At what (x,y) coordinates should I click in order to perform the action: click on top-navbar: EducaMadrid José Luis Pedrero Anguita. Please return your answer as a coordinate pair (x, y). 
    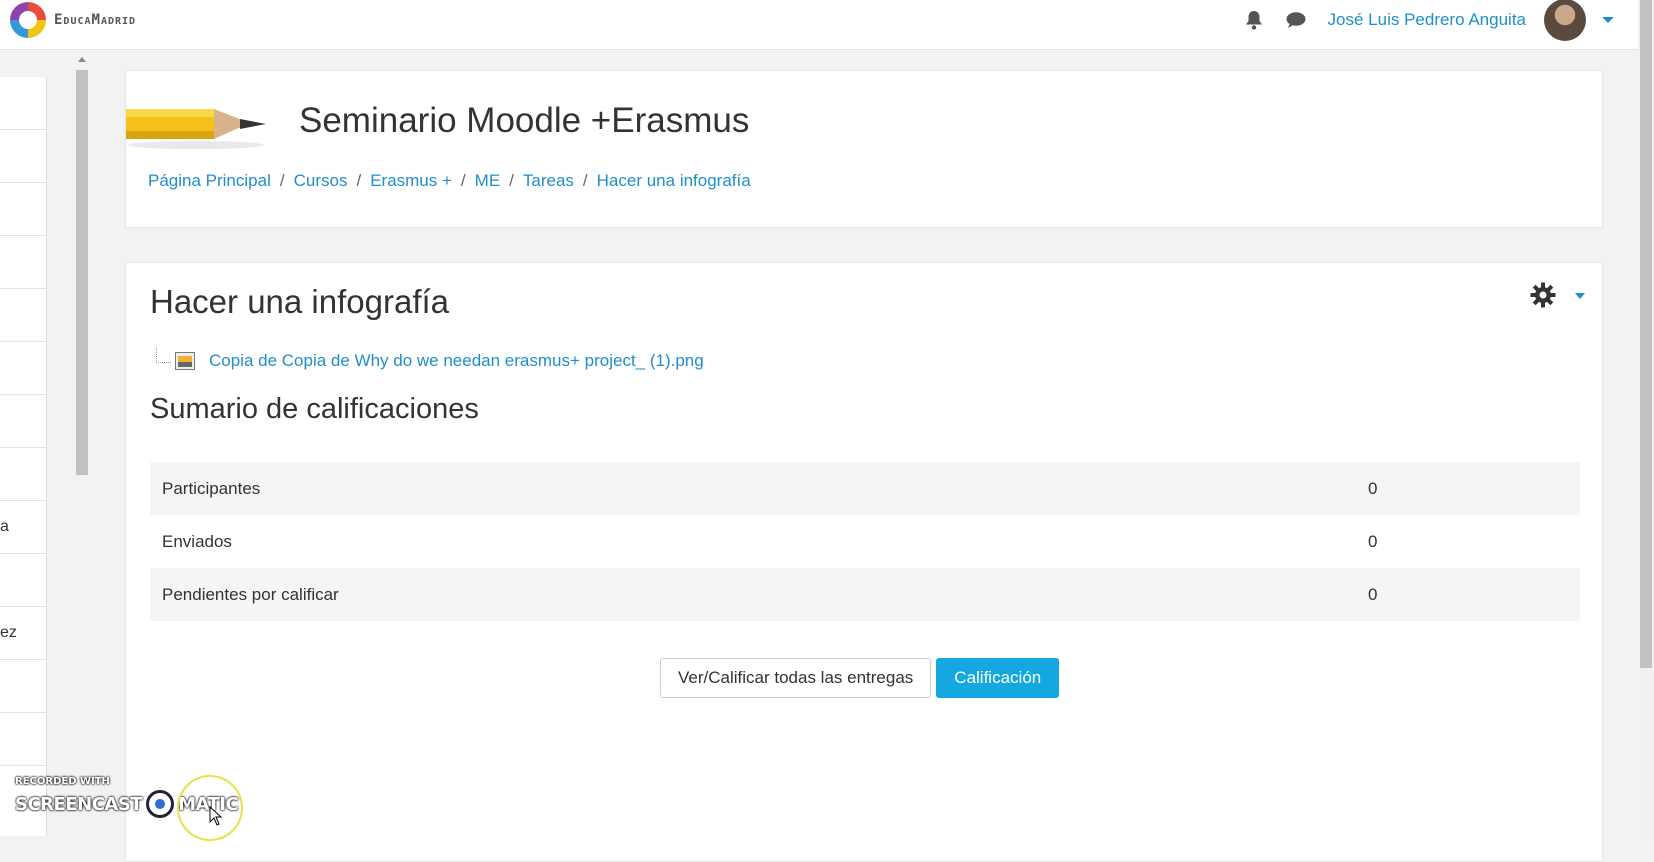
    Looking at the image, I should click on (827, 25).